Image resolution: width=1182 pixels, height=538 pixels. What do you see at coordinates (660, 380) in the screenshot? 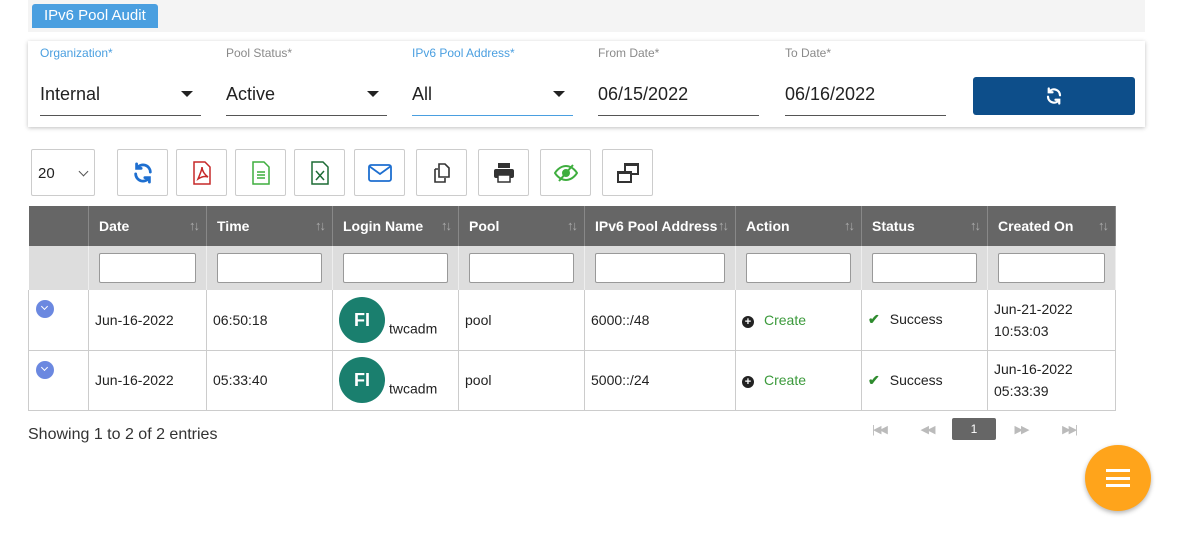
I see `cell-address: 5000::/24` at bounding box center [660, 380].